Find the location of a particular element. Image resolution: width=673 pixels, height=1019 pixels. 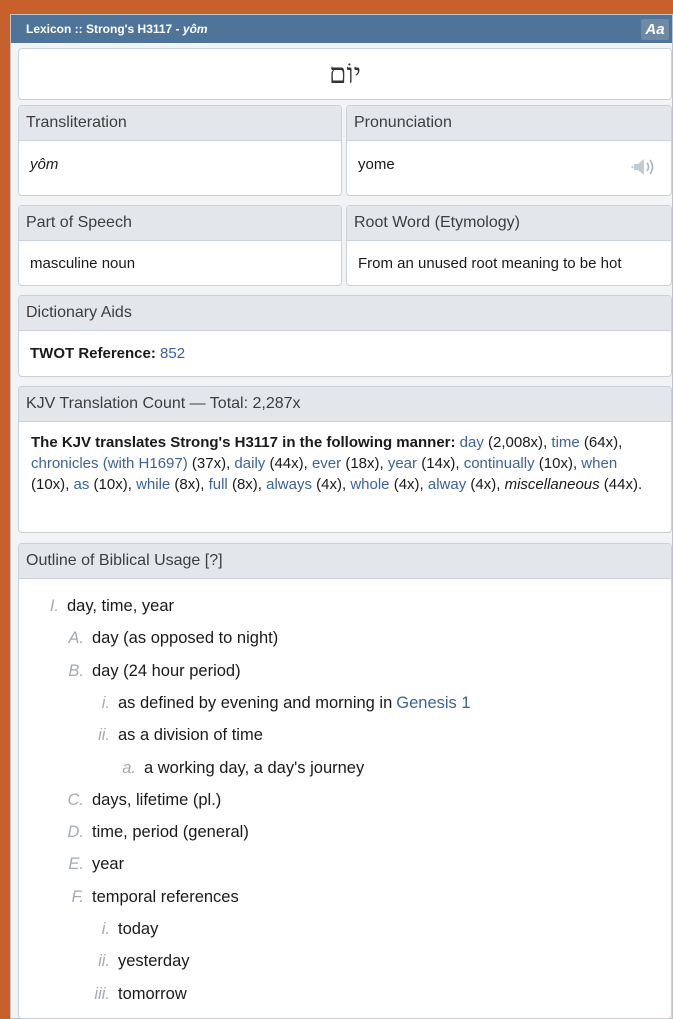

outline-marker: I. is located at coordinates (54, 606).